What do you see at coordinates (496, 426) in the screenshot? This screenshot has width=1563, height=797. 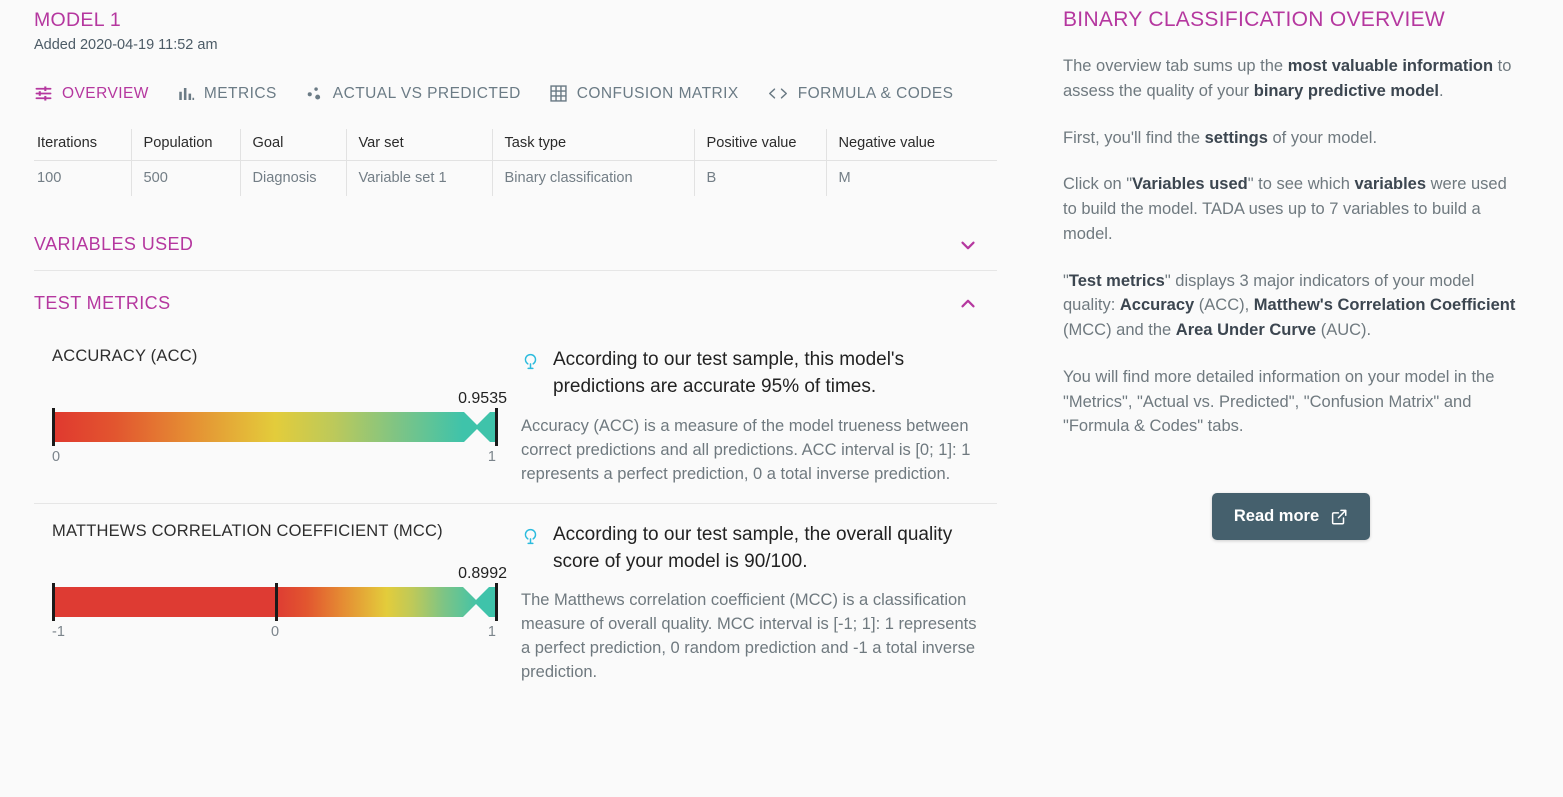 I see `accuracy-axis-end-cap` at bounding box center [496, 426].